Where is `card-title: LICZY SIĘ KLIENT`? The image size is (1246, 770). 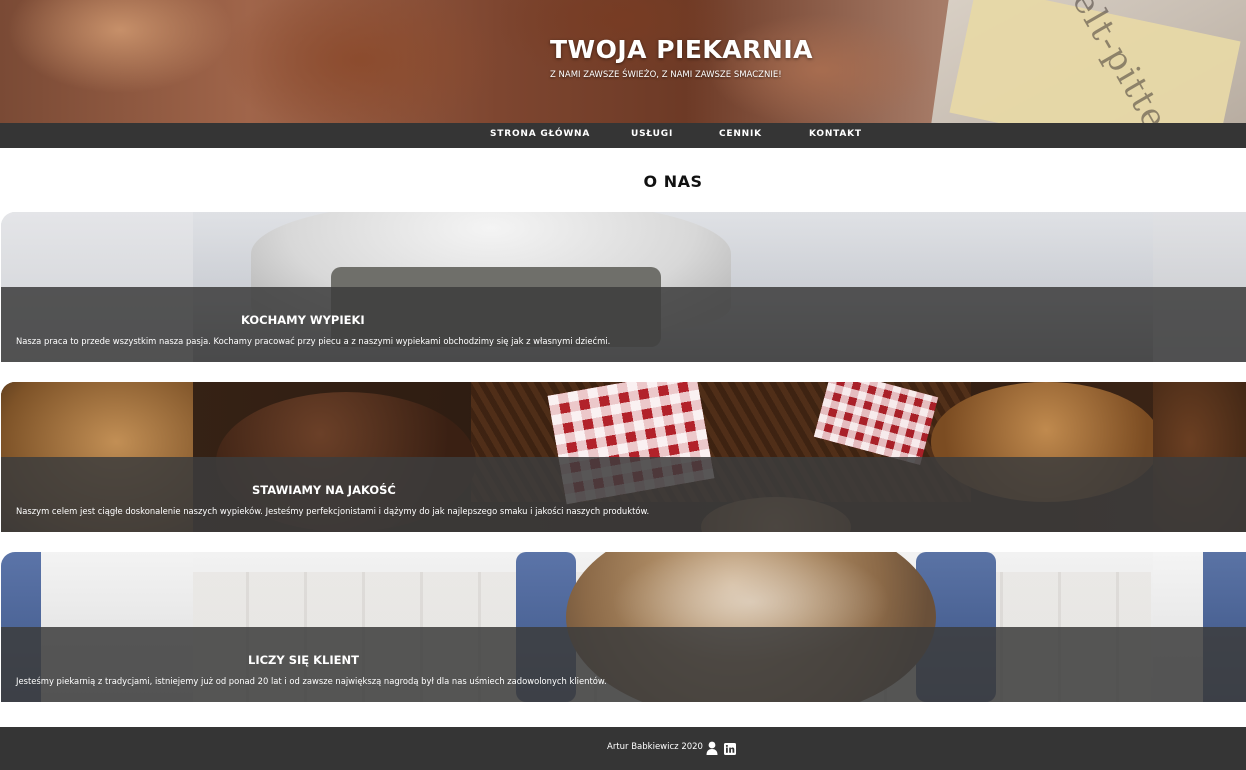 card-title: LICZY SIĘ KLIENT is located at coordinates (303, 660).